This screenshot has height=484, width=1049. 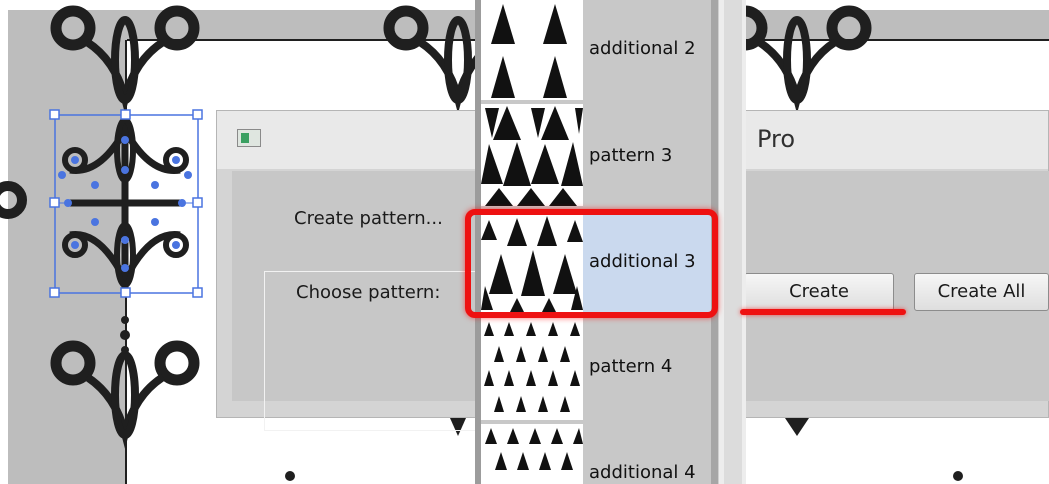 I want to click on list-item: pattern 3, so click(x=630, y=155).